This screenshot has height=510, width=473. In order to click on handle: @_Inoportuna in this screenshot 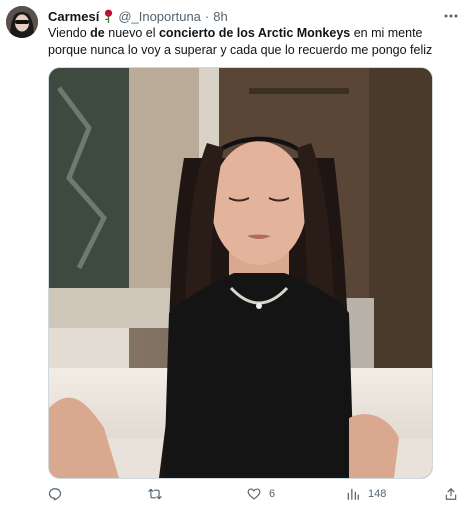, I will do `click(159, 16)`.